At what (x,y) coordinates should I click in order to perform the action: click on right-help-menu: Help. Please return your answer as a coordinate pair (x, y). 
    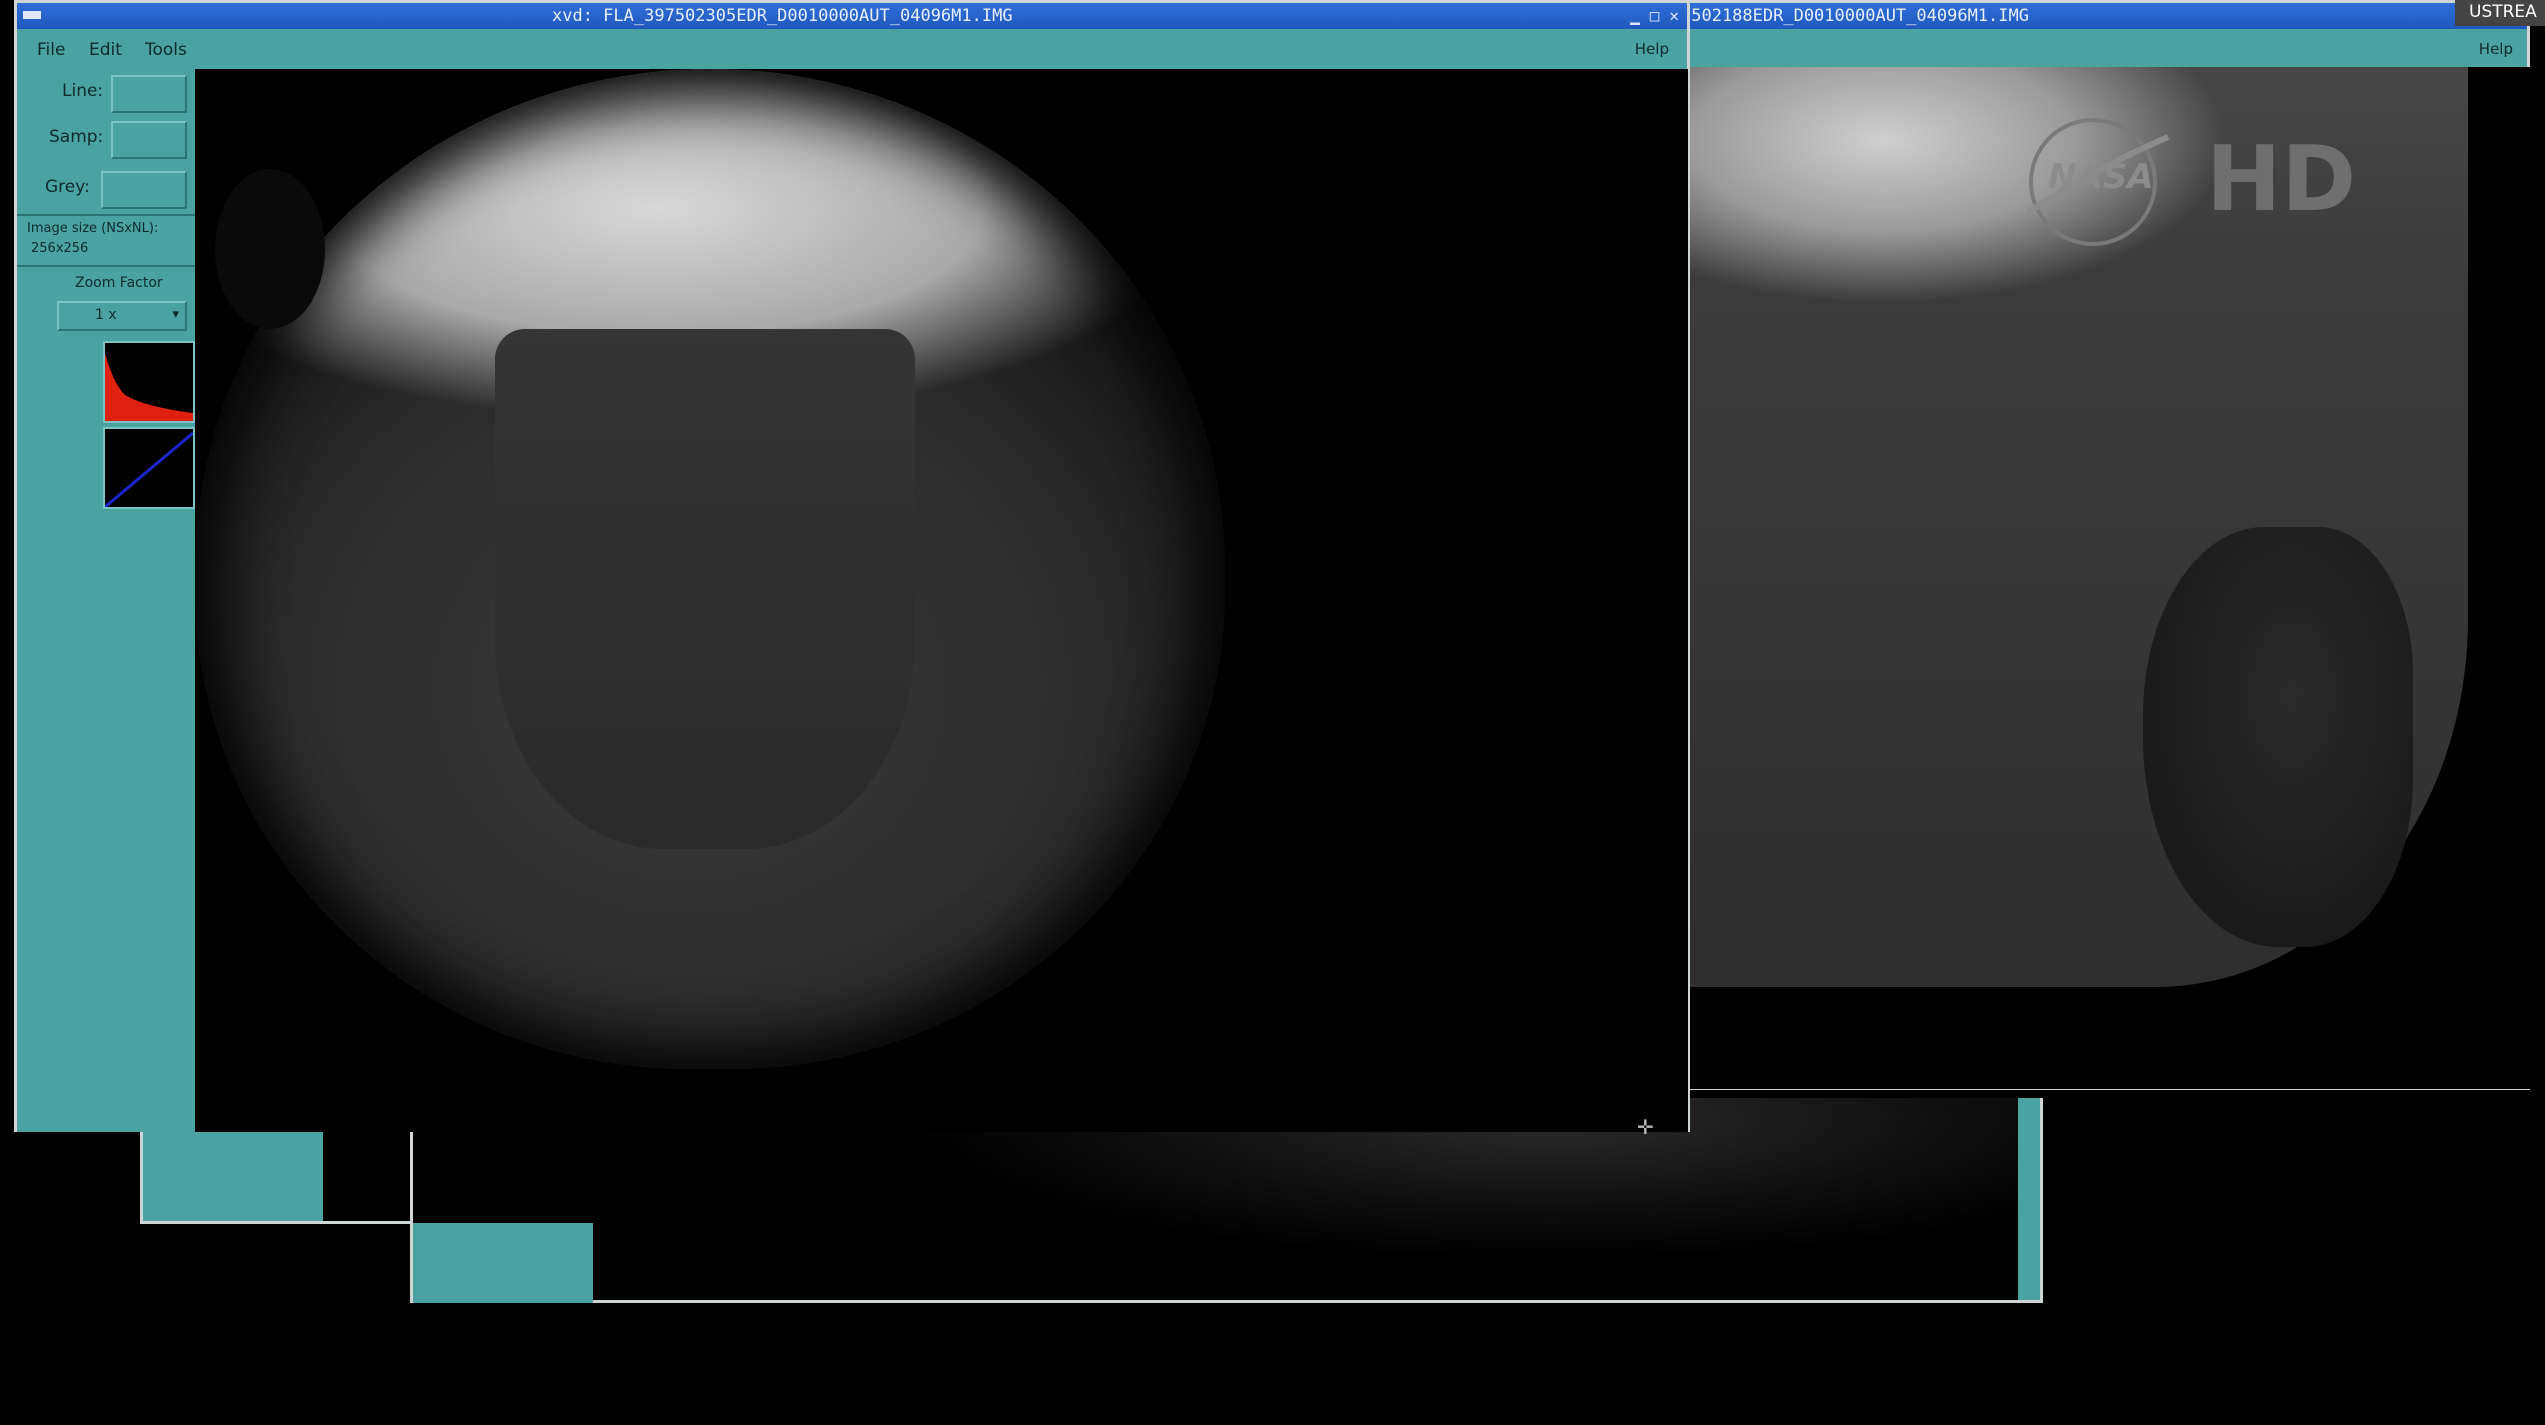
    Looking at the image, I should click on (2496, 49).